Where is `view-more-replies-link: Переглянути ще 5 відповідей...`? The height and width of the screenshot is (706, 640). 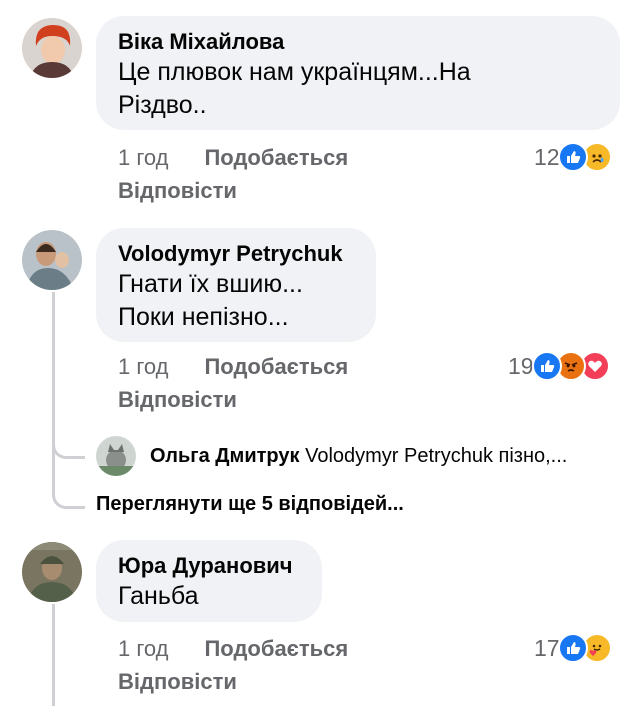 view-more-replies-link: Переглянути ще 5 відповідей... is located at coordinates (250, 504).